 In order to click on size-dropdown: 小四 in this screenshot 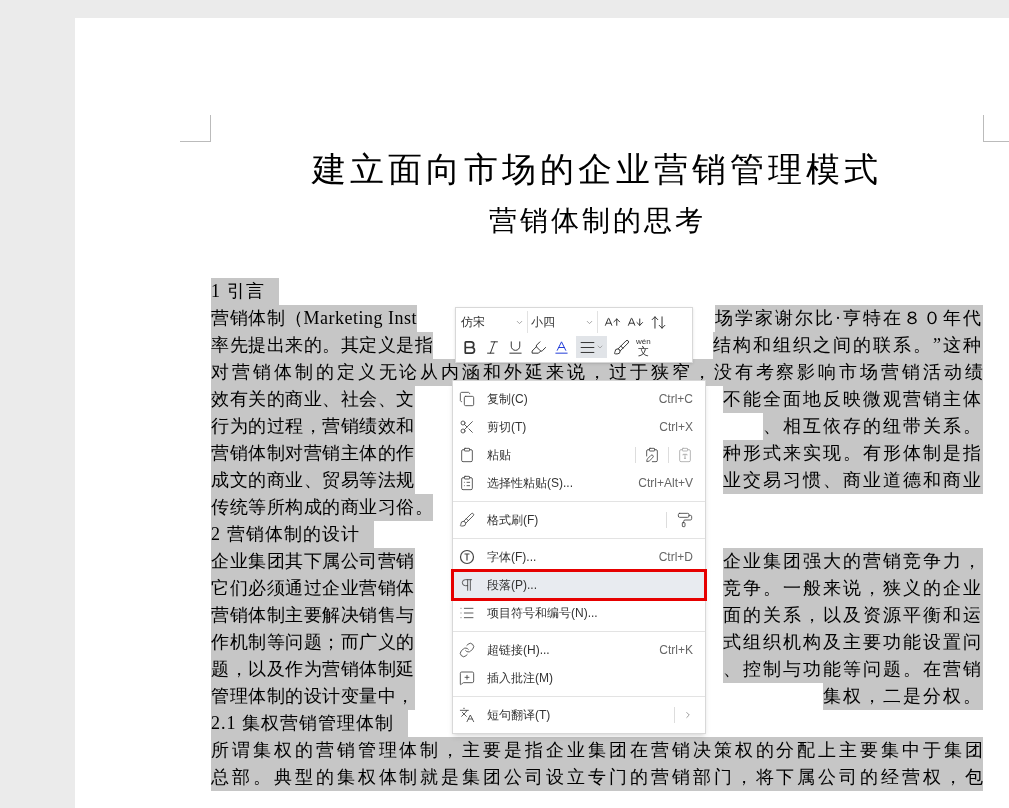, I will do `click(563, 322)`.